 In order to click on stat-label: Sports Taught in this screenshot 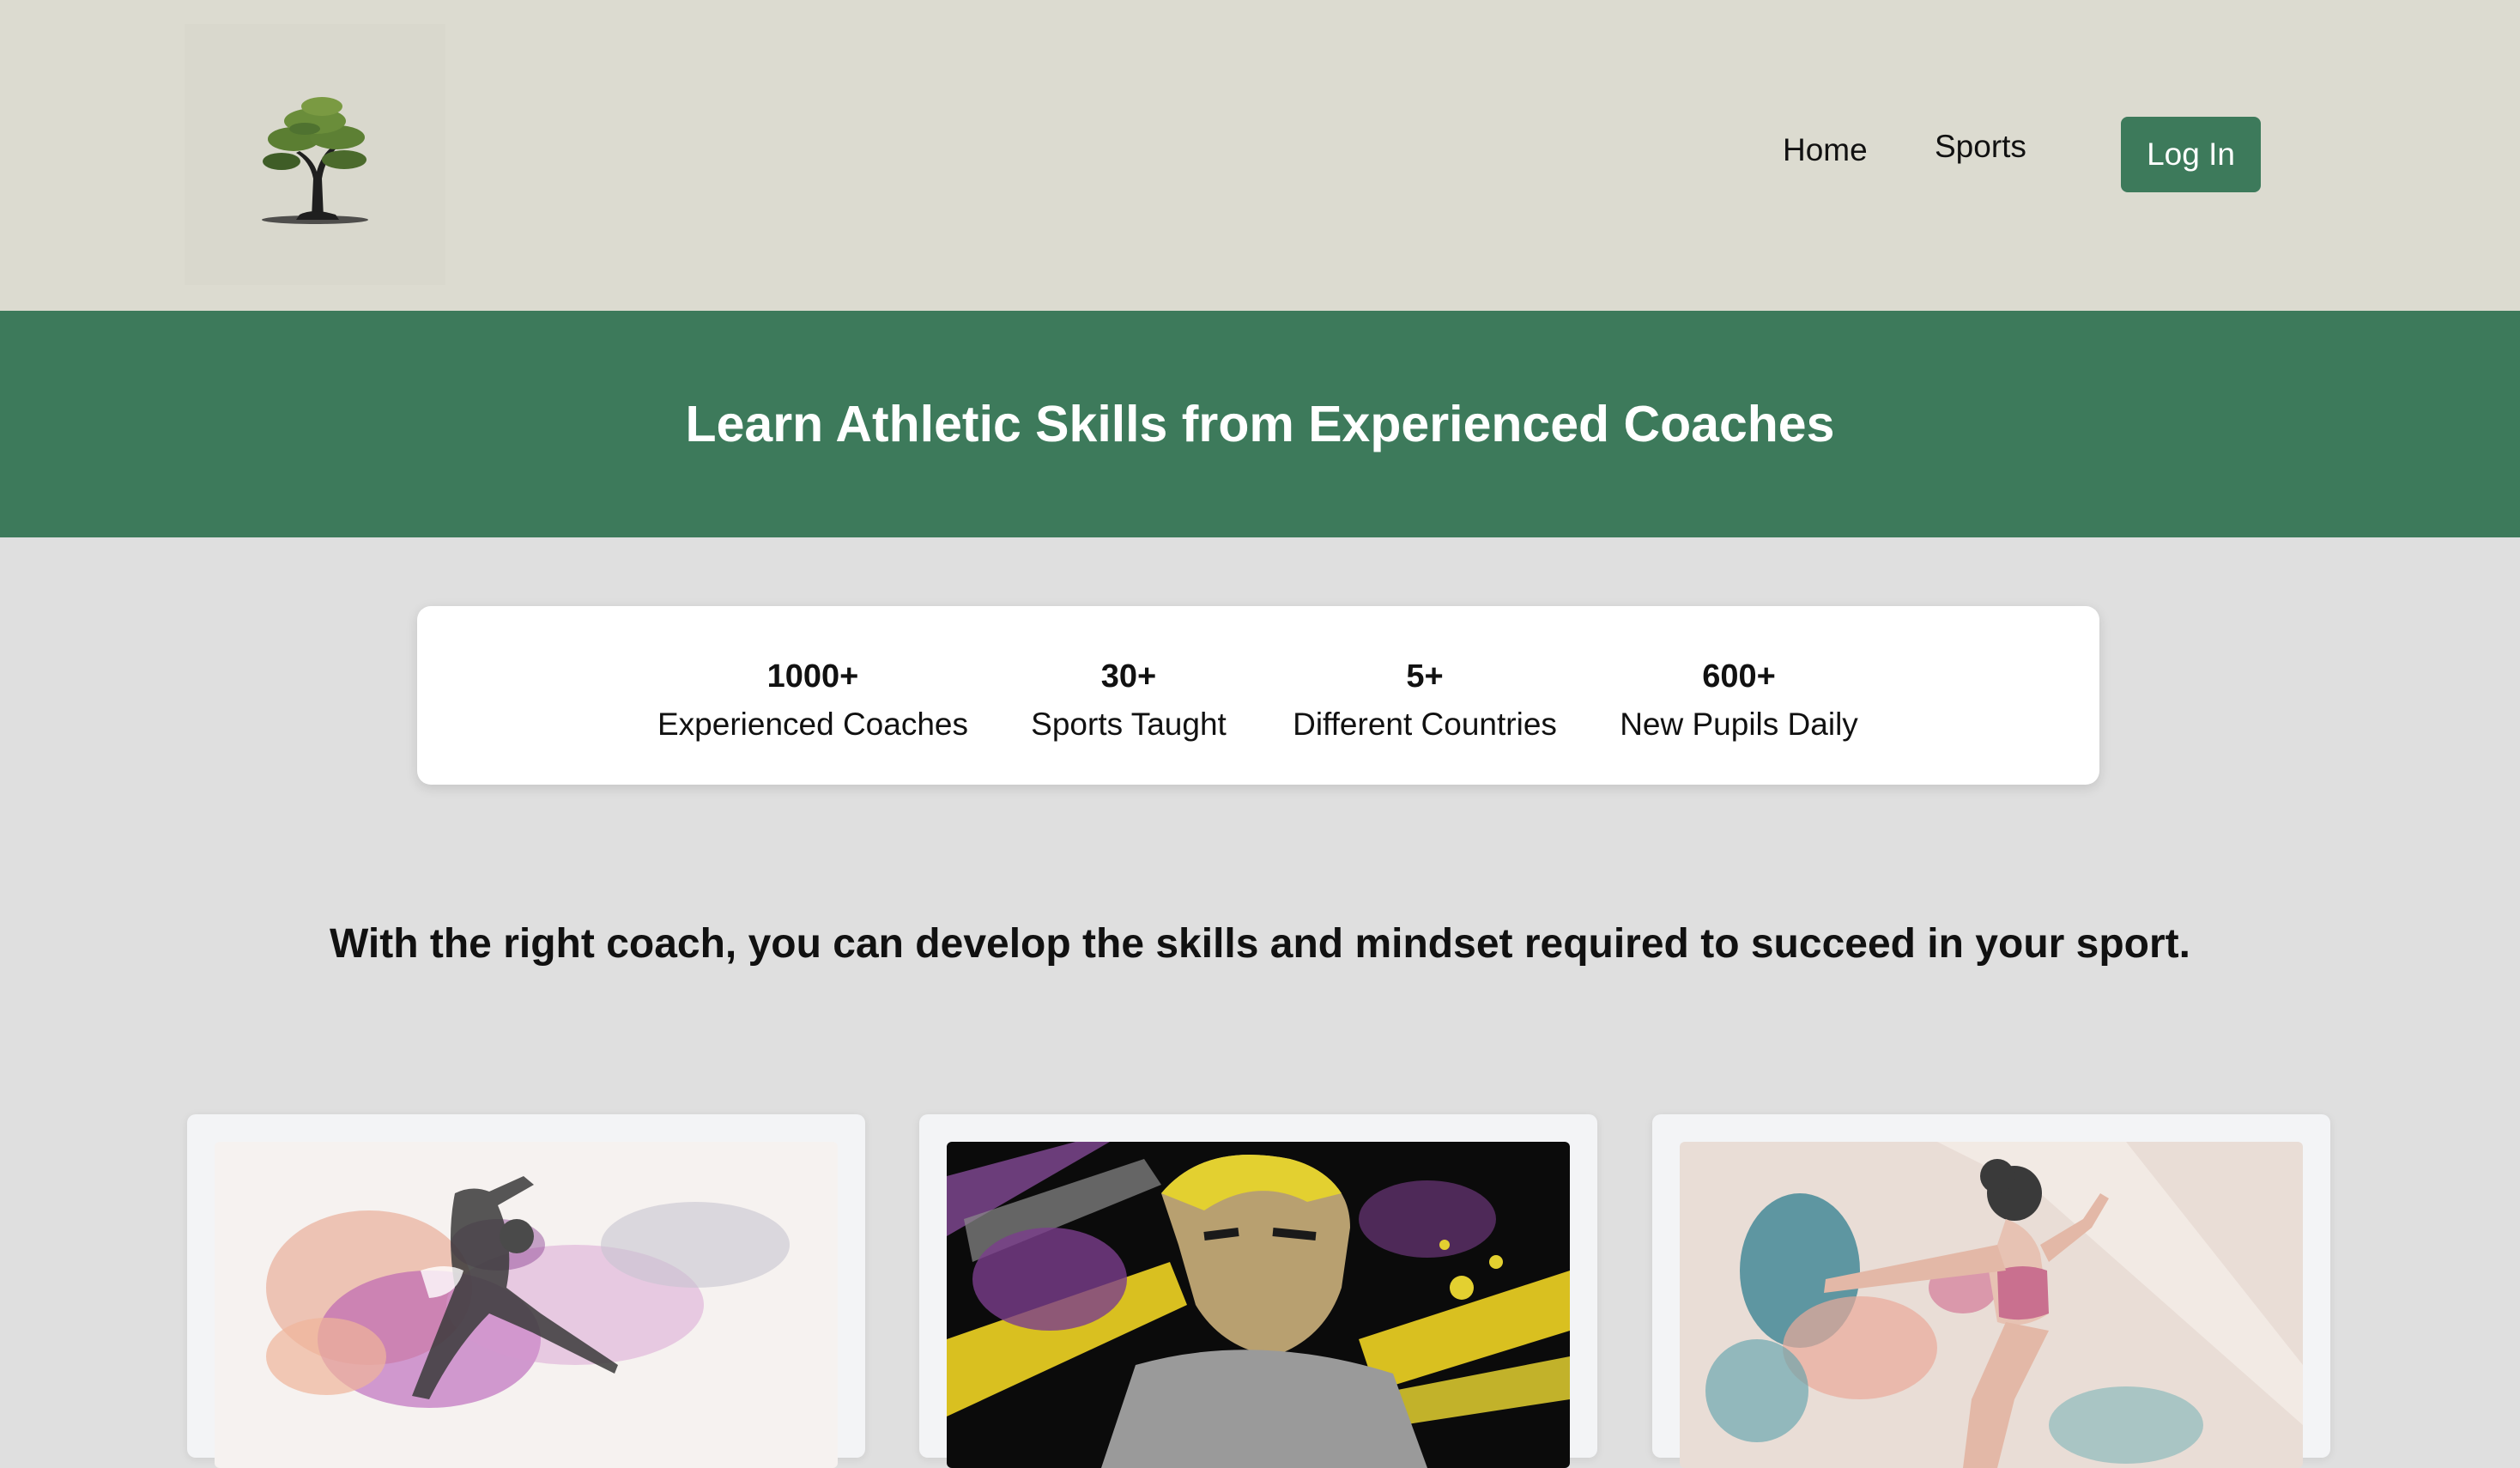, I will do `click(1129, 725)`.